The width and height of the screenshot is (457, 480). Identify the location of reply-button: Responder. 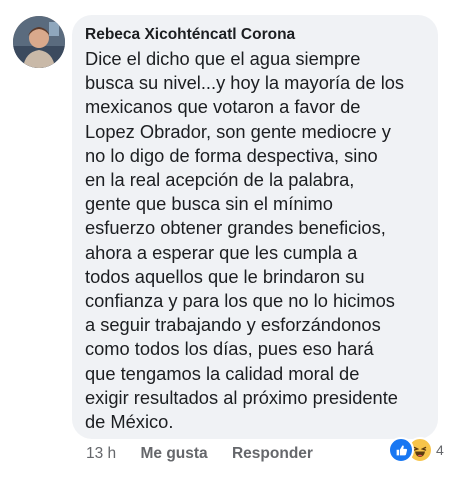
(272, 453).